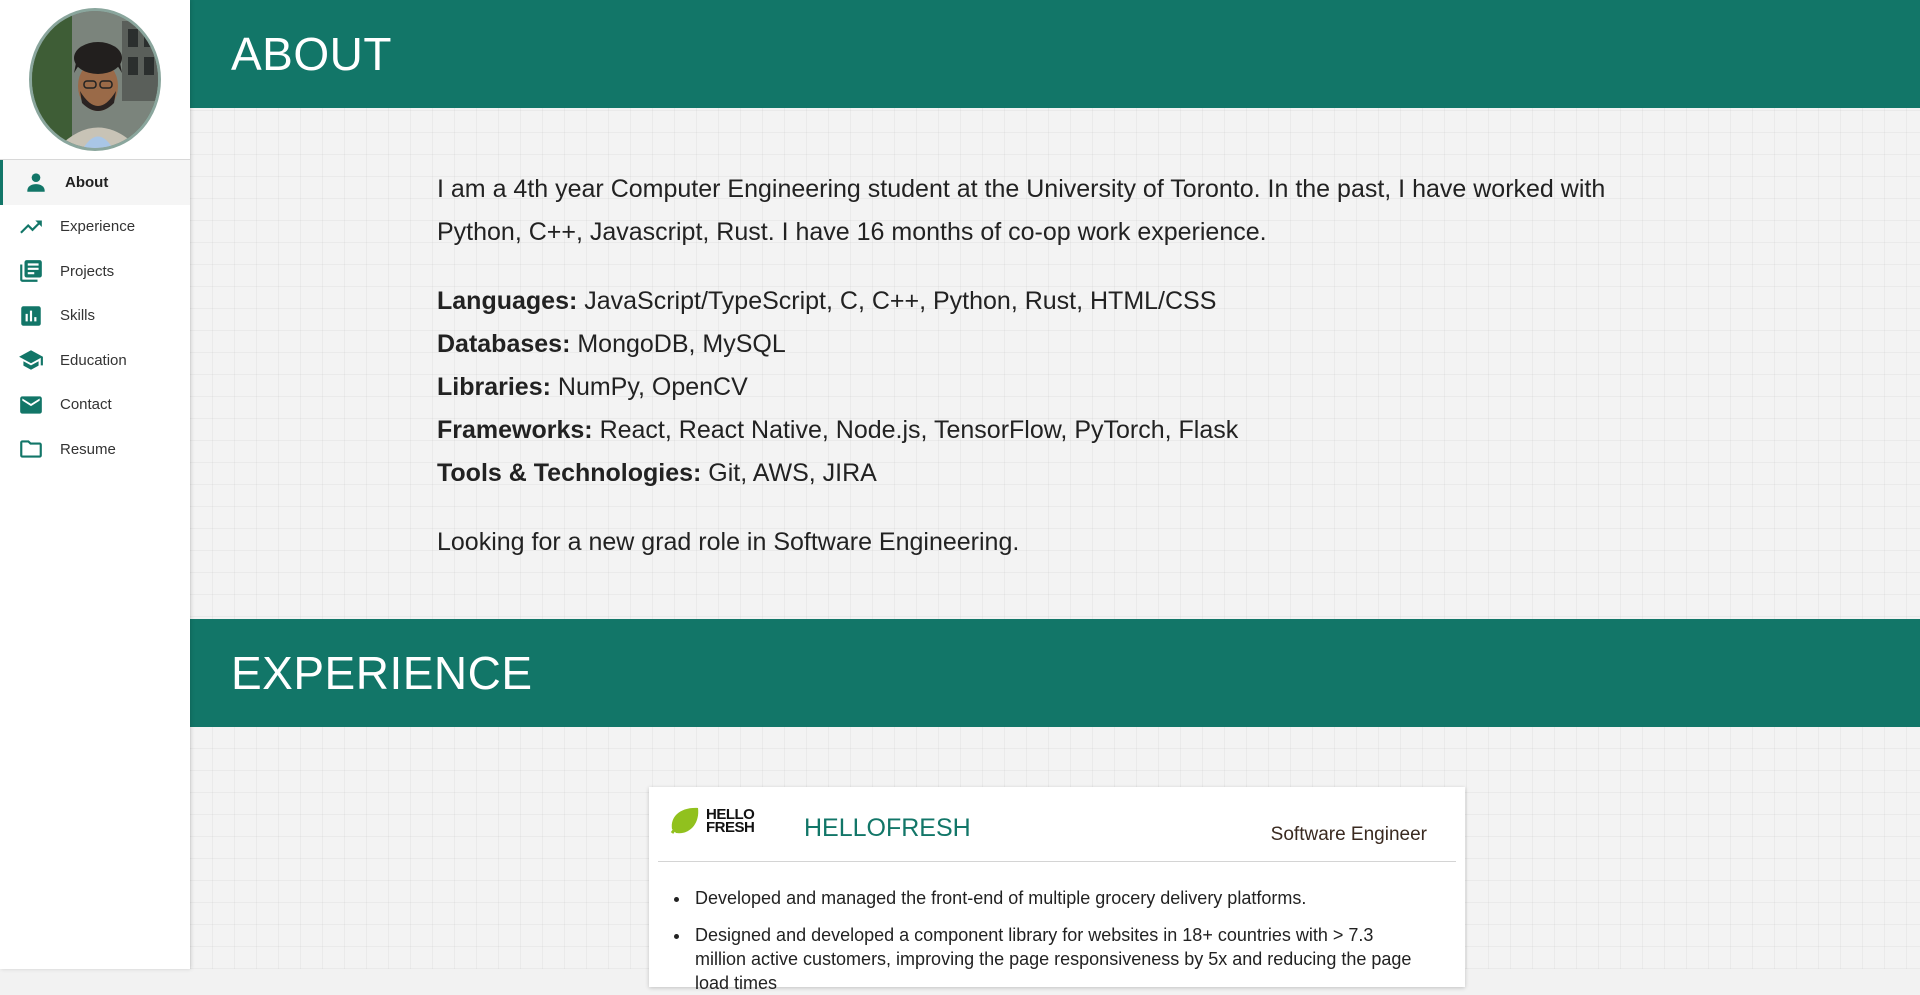 This screenshot has width=1920, height=995. I want to click on sidebar-item-resume: Resume, so click(95, 449).